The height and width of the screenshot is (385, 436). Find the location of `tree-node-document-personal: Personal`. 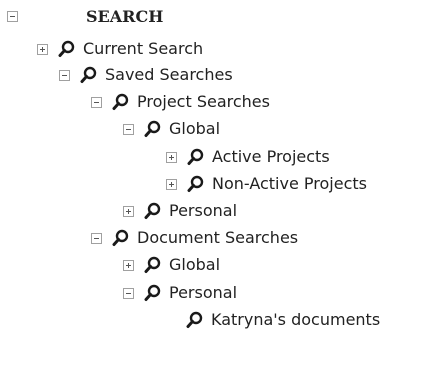

tree-node-document-personal: Personal is located at coordinates (180, 293).